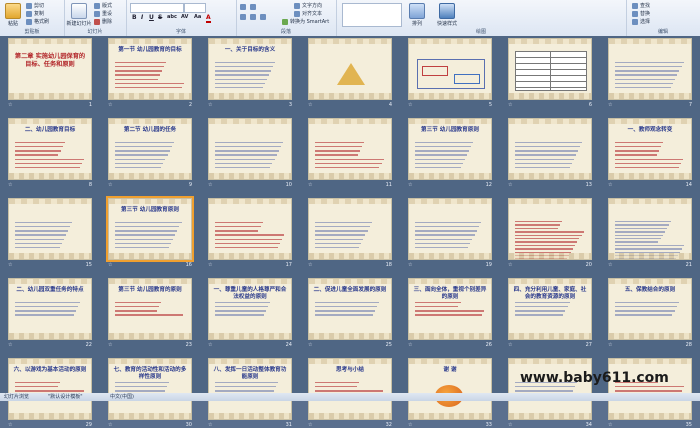  I want to click on slide-thumbnail: 第一节 幼儿园教育的目标, so click(150, 69).